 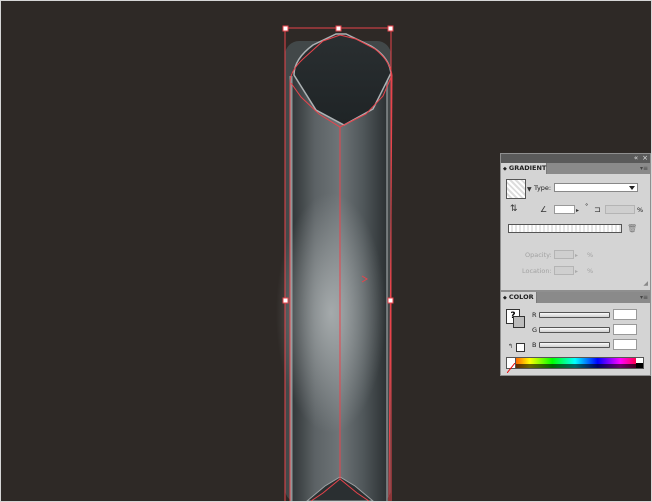 What do you see at coordinates (639, 363) in the screenshot?
I see `black-white-swatch` at bounding box center [639, 363].